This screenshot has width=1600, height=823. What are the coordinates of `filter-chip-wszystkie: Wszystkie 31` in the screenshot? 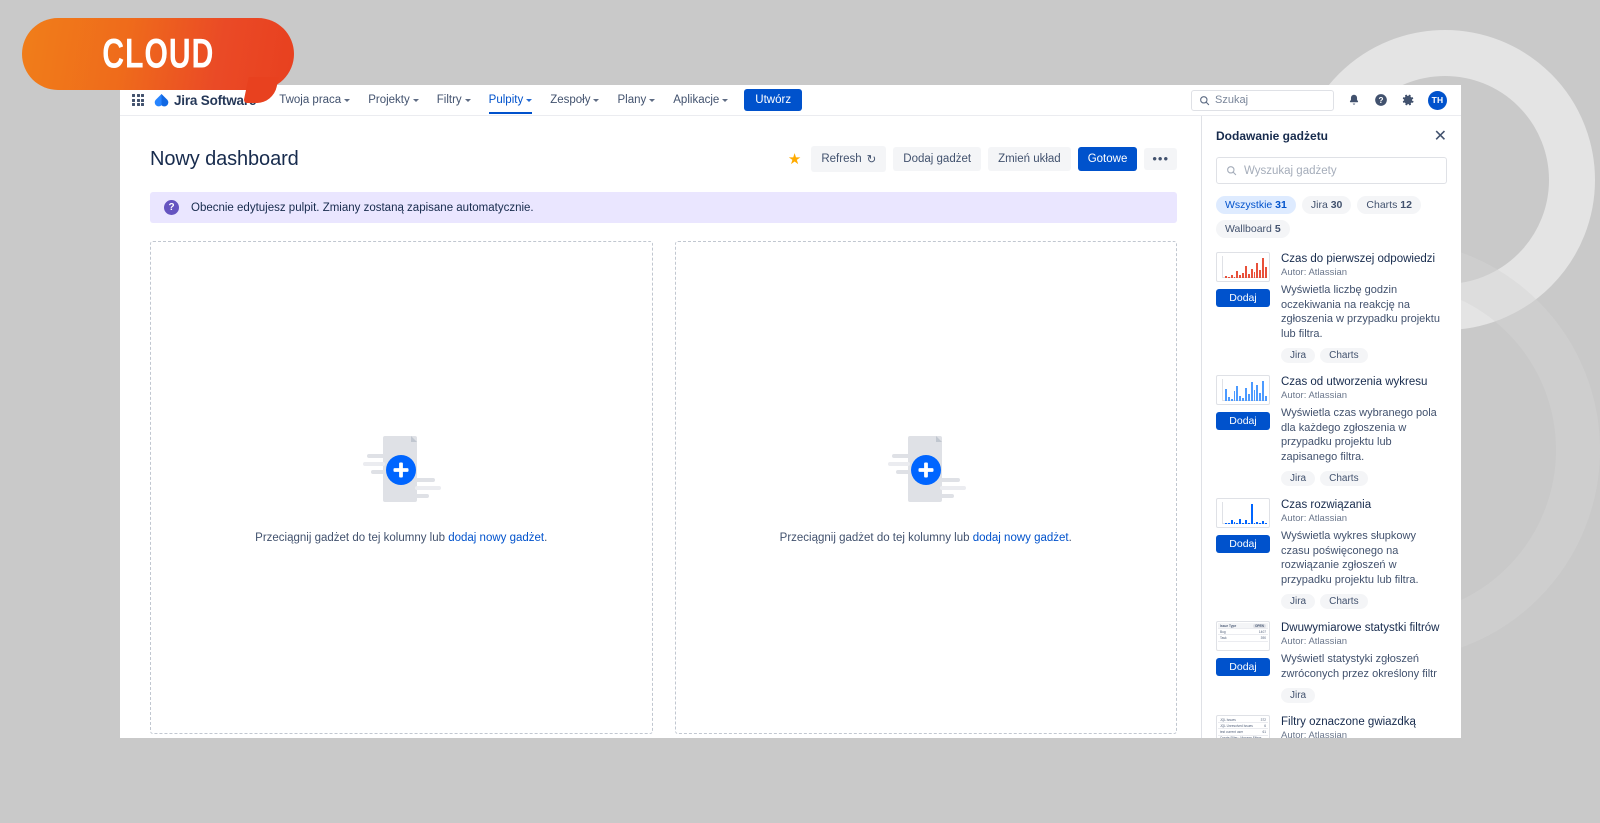 It's located at (1256, 205).